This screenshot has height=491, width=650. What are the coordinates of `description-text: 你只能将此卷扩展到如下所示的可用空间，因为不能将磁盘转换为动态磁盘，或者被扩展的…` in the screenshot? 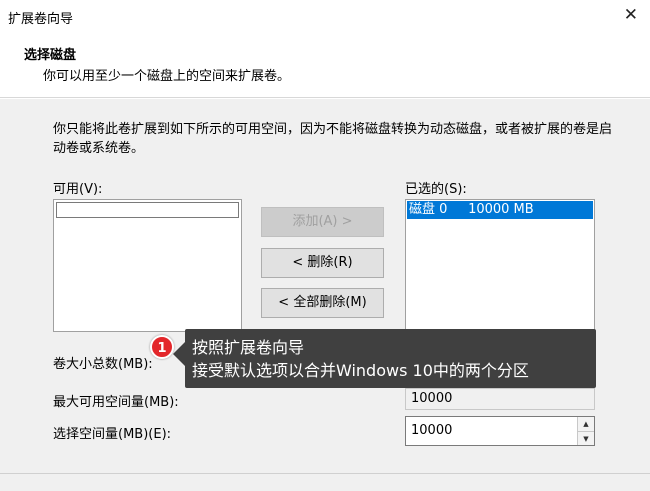 It's located at (333, 139).